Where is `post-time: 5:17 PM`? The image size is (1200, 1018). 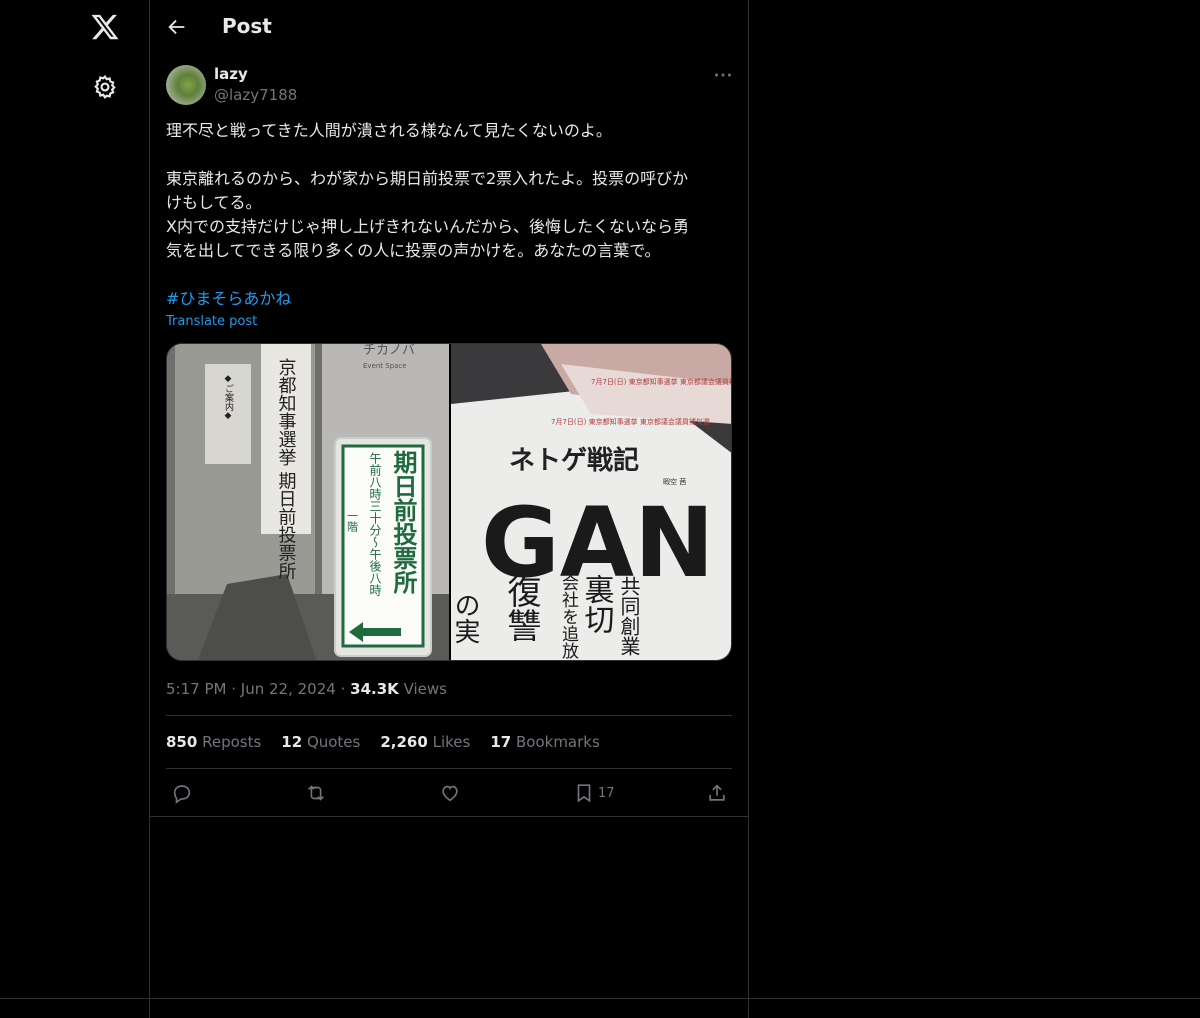 post-time: 5:17 PM is located at coordinates (196, 689).